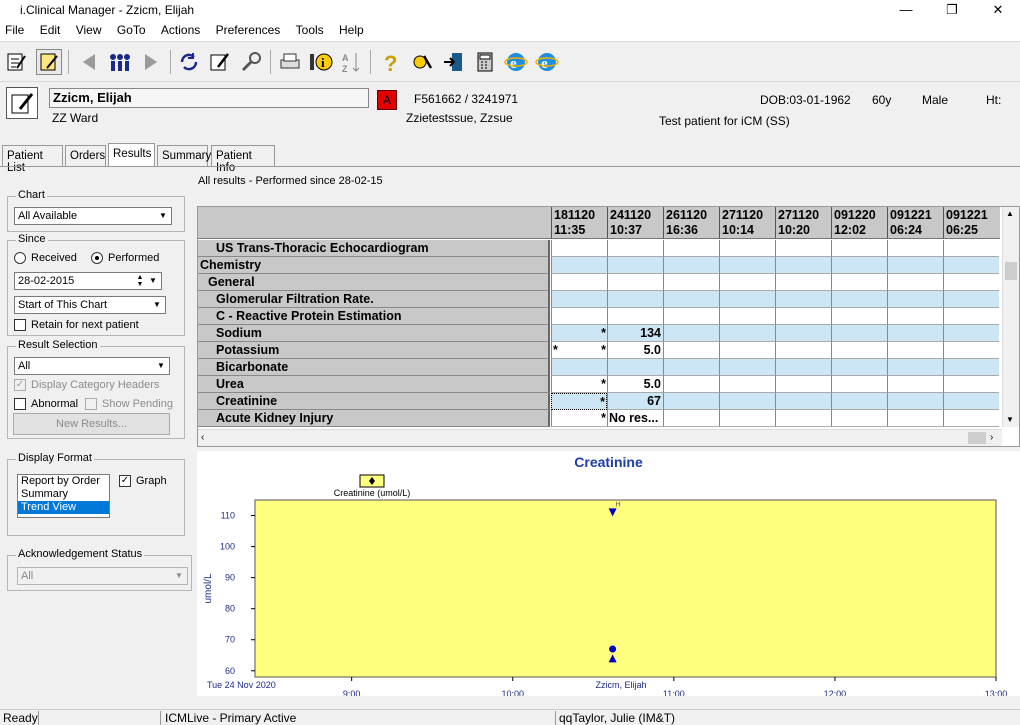  I want to click on table-row: Bicarbonate, so click(599, 367).